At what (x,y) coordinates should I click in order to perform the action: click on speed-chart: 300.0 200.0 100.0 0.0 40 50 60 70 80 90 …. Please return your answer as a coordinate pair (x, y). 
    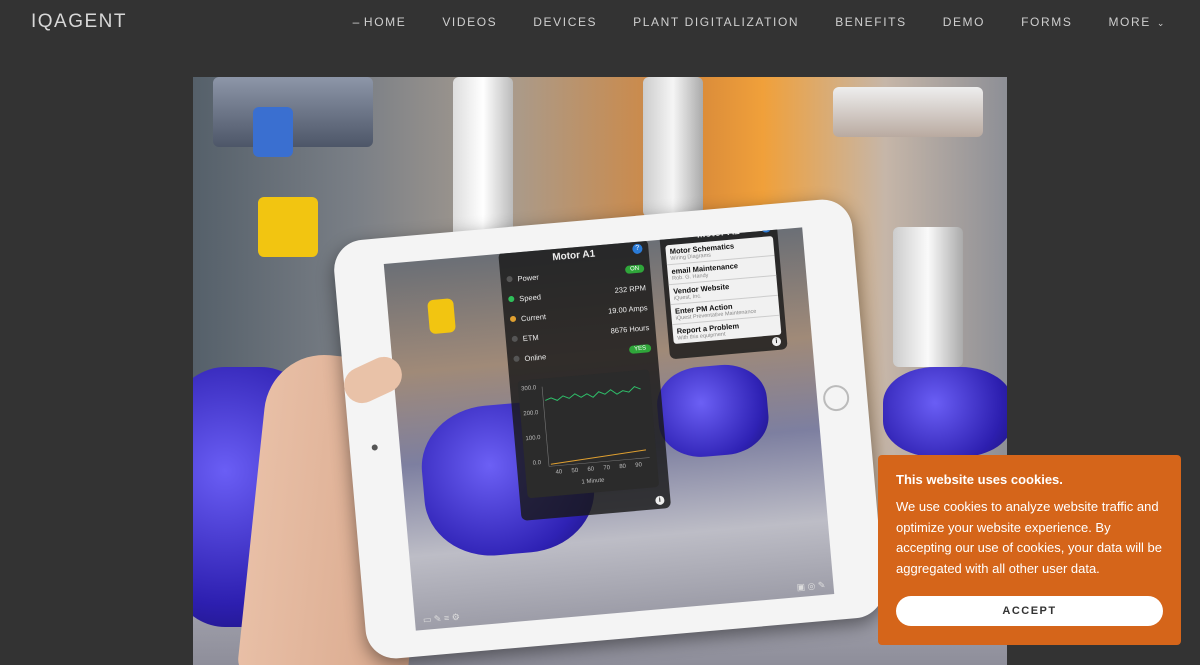
    Looking at the image, I should click on (588, 434).